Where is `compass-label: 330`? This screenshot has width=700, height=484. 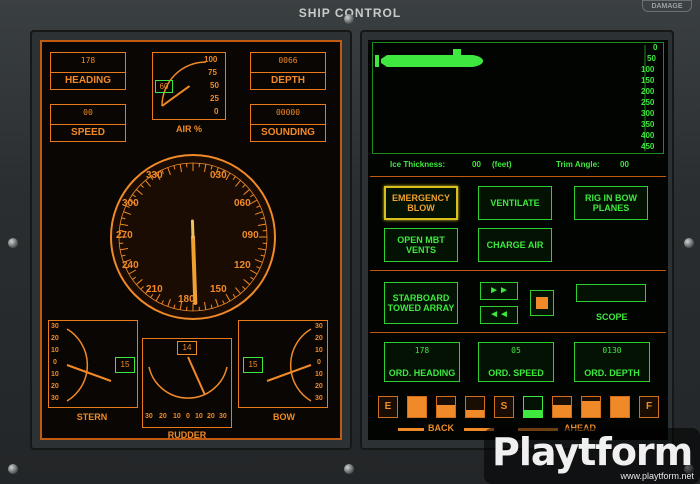
compass-label: 330 is located at coordinates (154, 175).